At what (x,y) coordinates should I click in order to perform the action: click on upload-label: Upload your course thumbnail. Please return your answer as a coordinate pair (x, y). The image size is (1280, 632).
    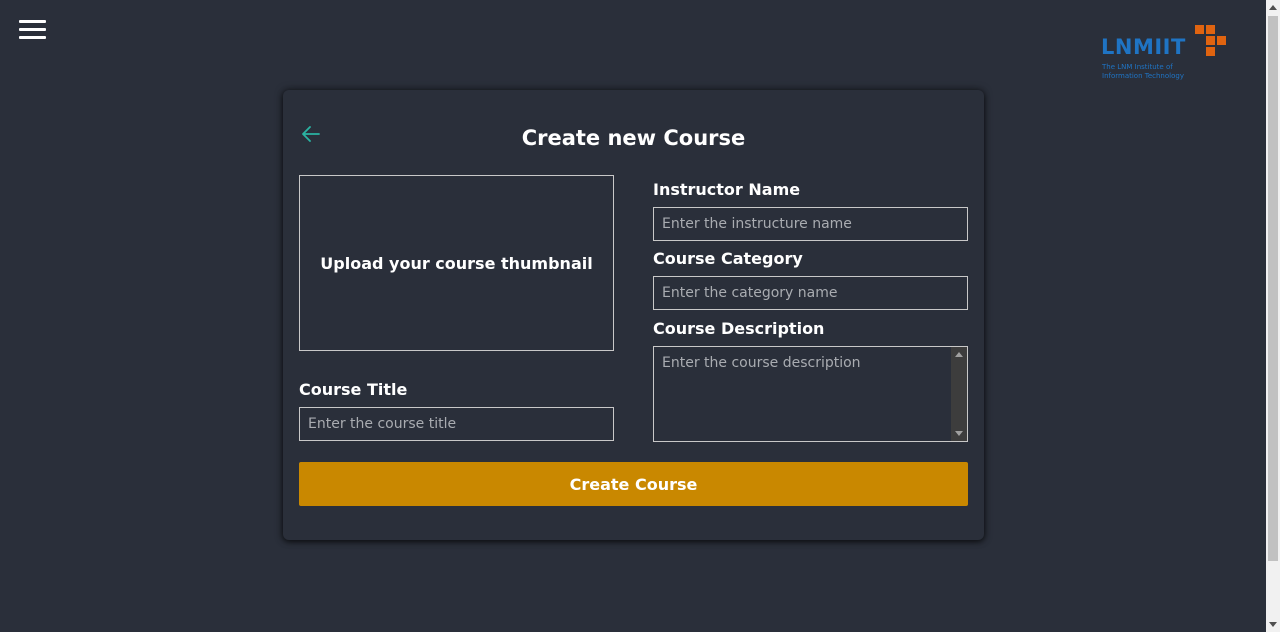
    Looking at the image, I should click on (456, 263).